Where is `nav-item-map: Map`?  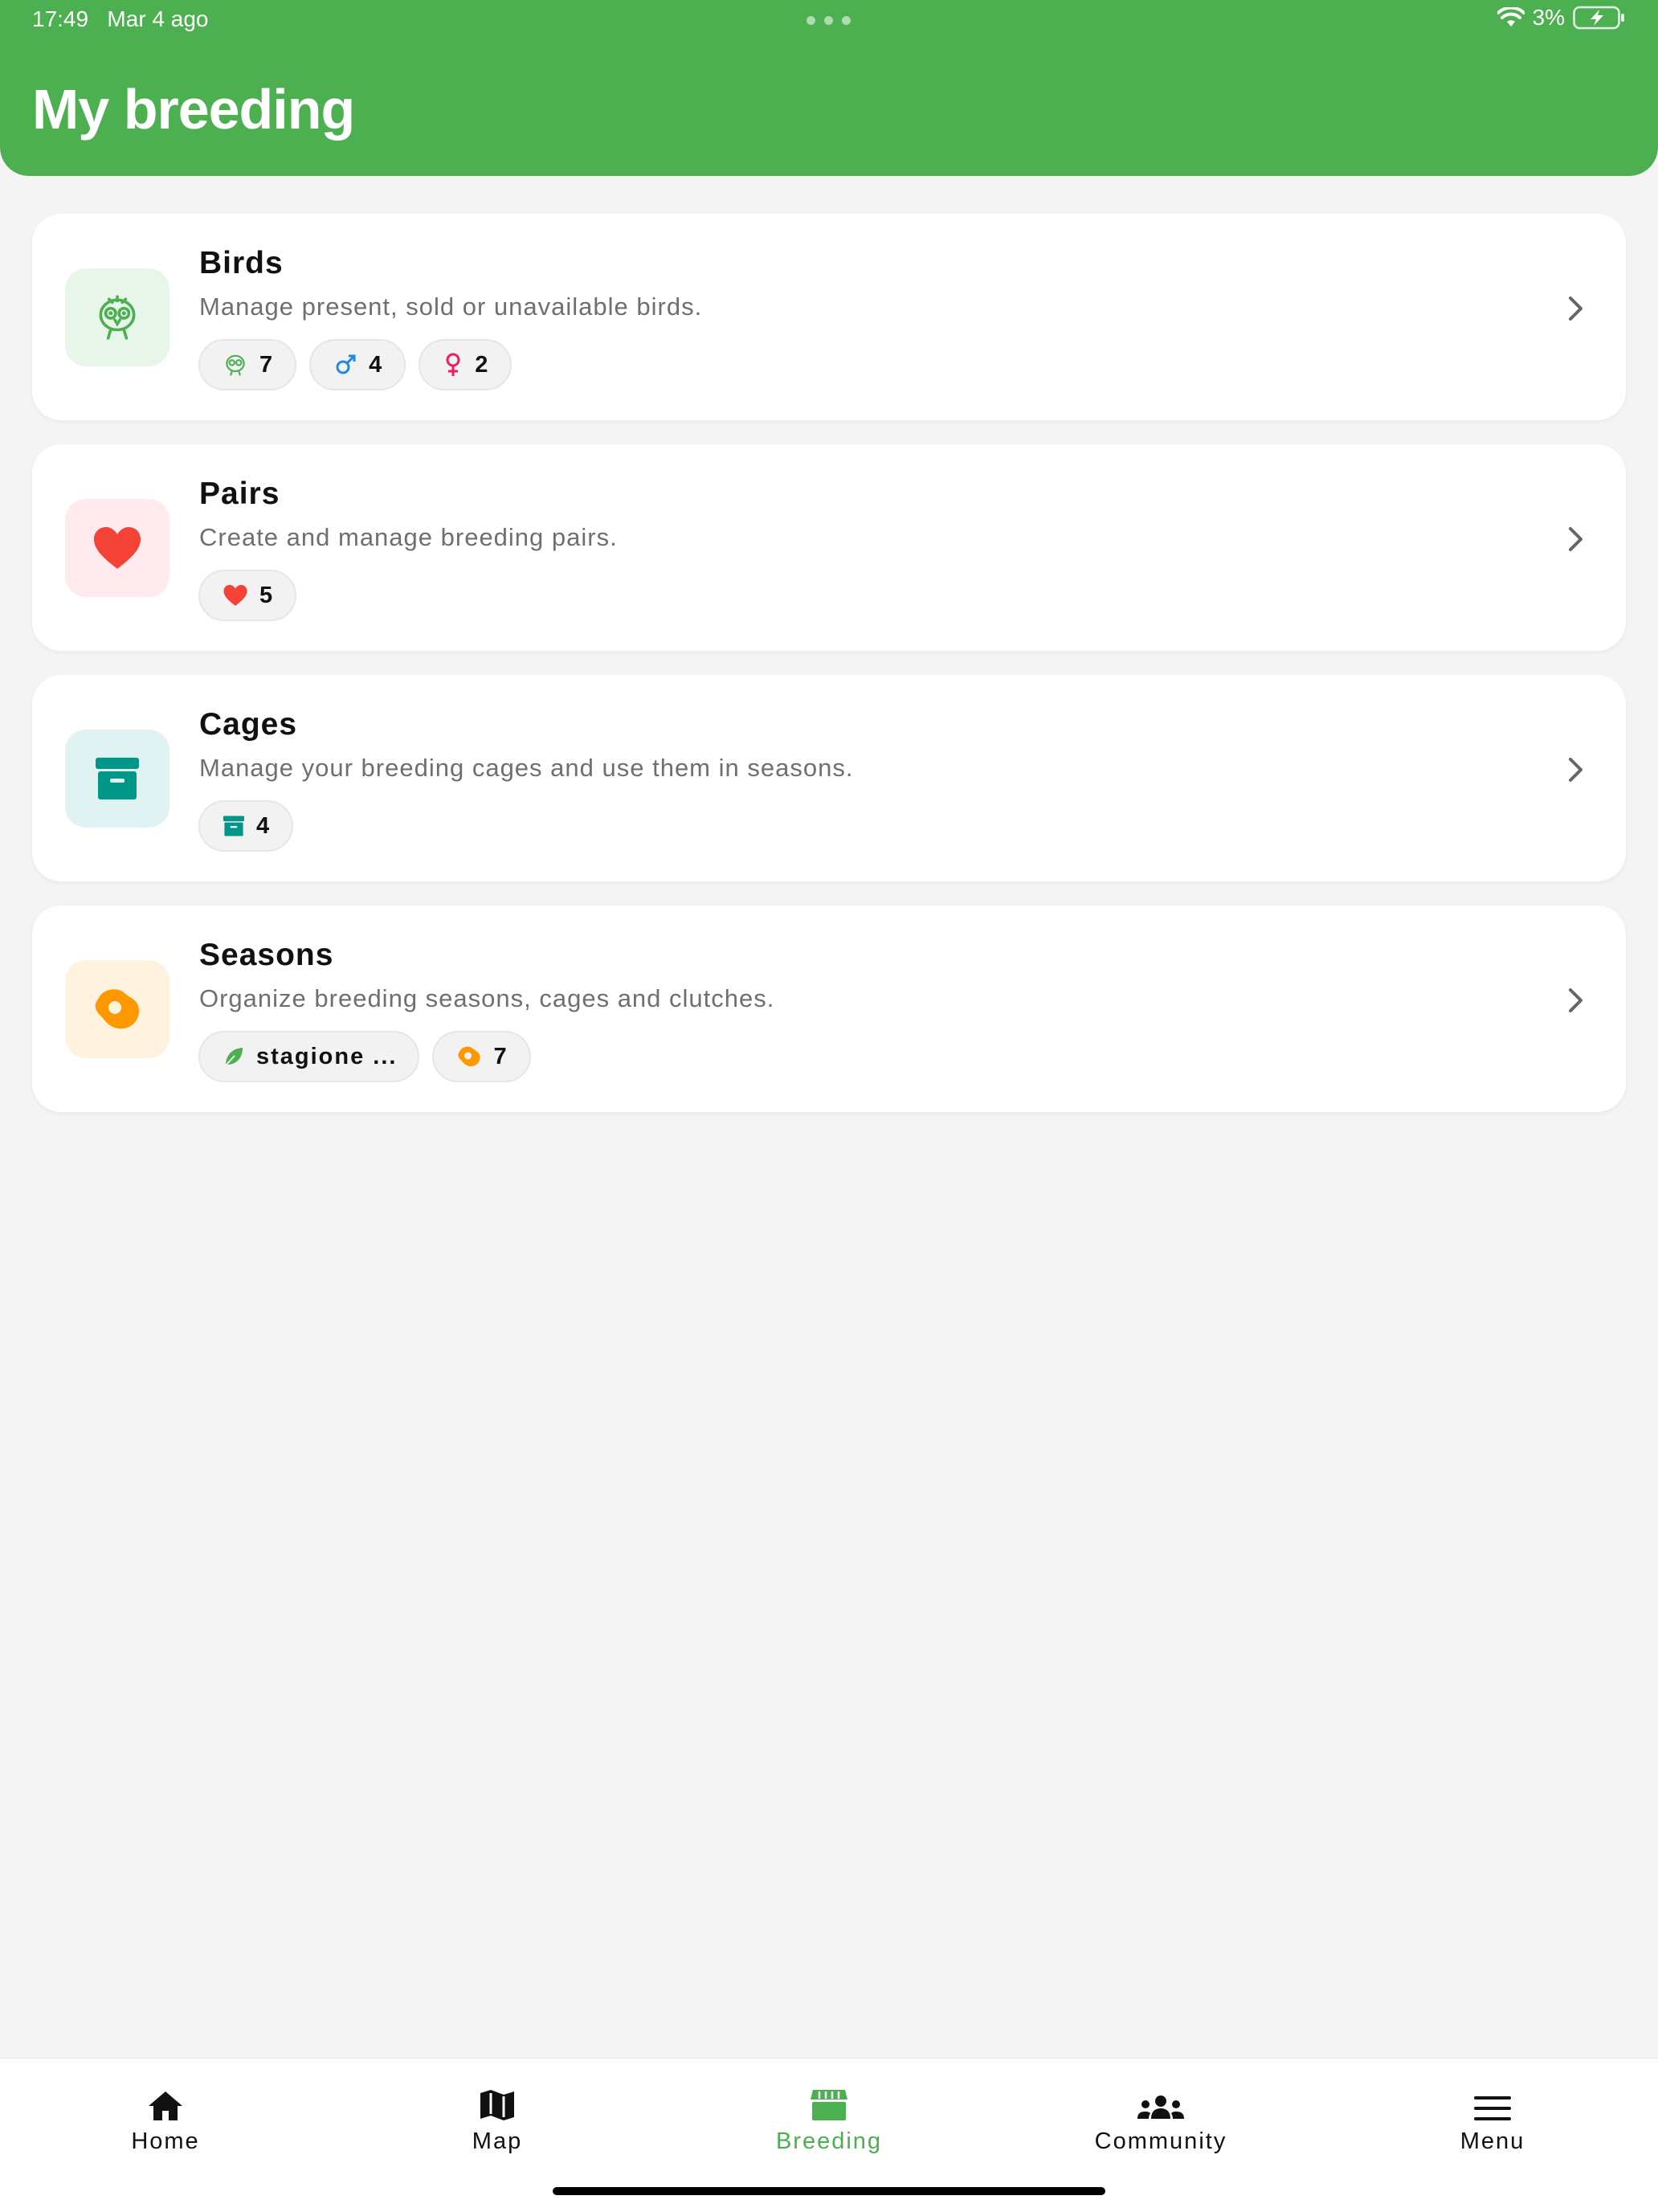 nav-item-map: Map is located at coordinates (497, 2107).